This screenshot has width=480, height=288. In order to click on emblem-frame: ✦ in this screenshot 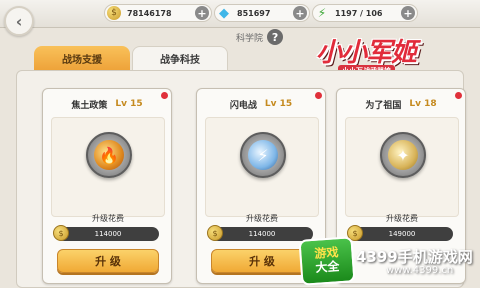, I will do `click(403, 155)`.